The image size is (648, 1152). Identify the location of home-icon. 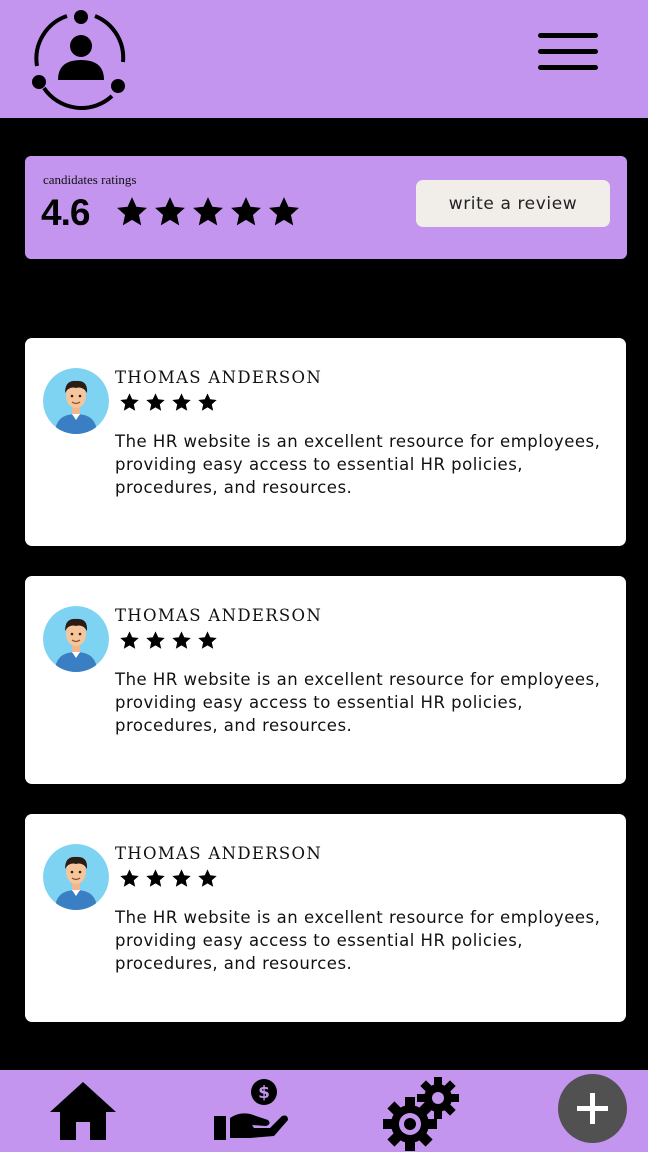
(83, 1111).